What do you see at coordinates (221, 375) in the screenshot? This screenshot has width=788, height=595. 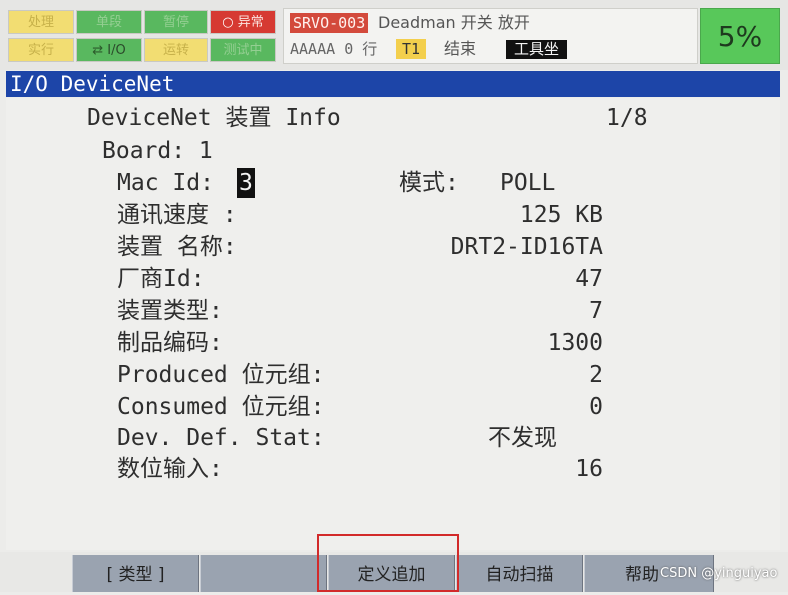 I see `row-label: Produced 位元组:` at bounding box center [221, 375].